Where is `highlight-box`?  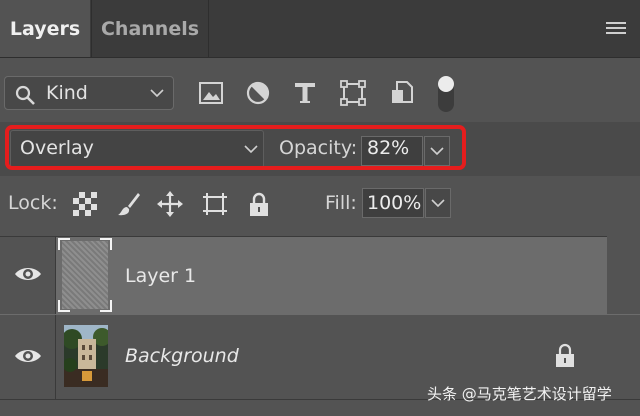 highlight-box is located at coordinates (235, 147).